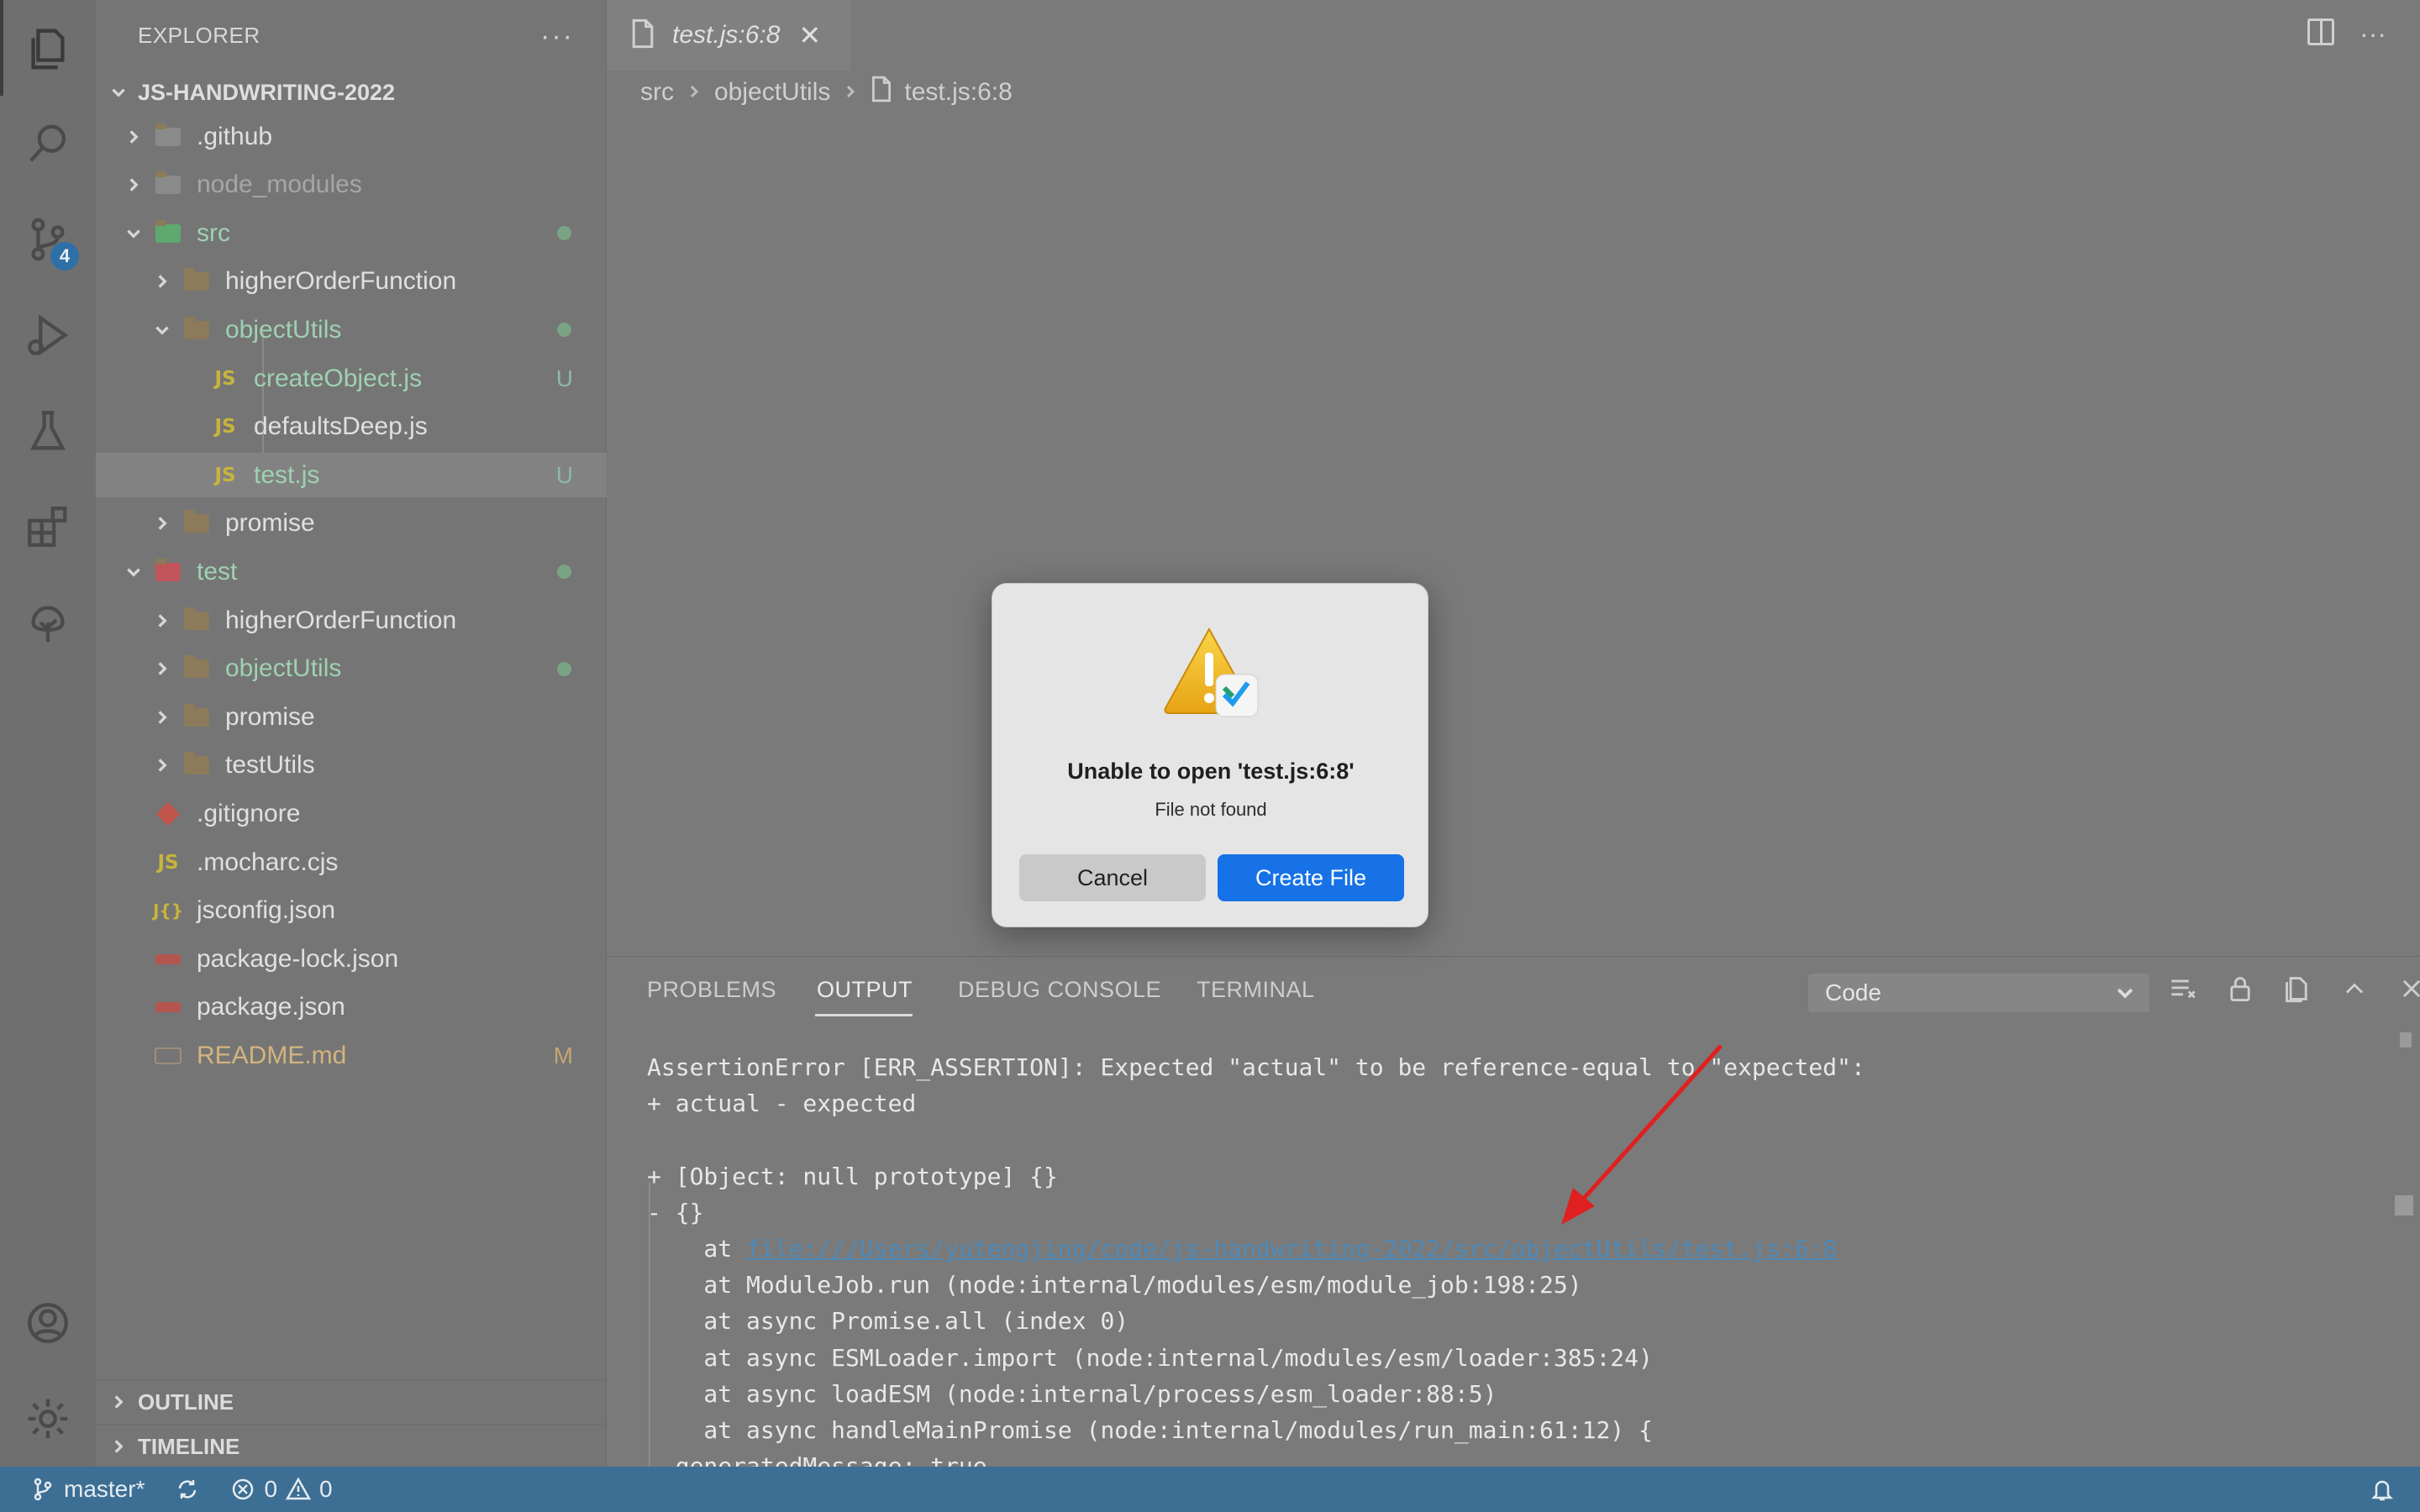 This screenshot has height=1512, width=2420. I want to click on tab-test-js: test.js:6:8 ✕, so click(728, 35).